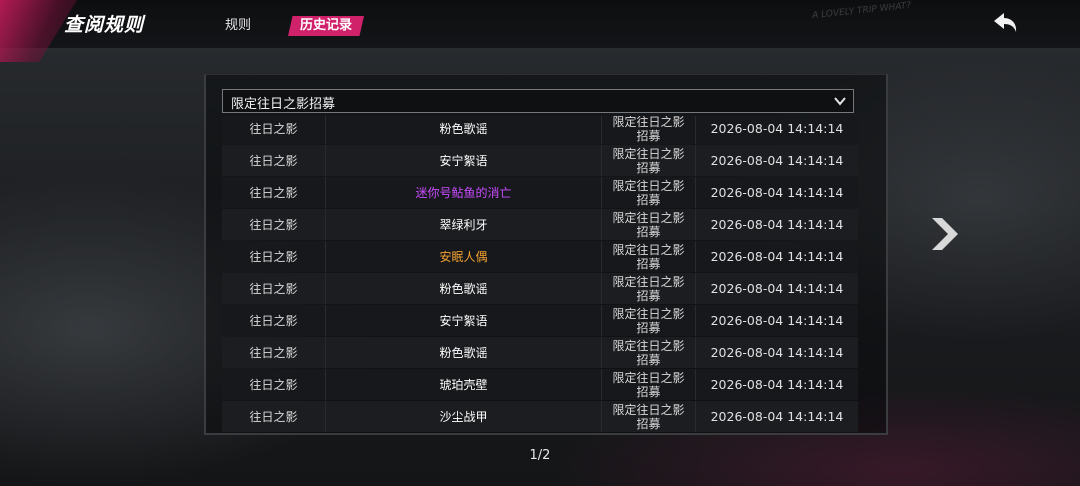  I want to click on tab-rules: 规则, so click(238, 26).